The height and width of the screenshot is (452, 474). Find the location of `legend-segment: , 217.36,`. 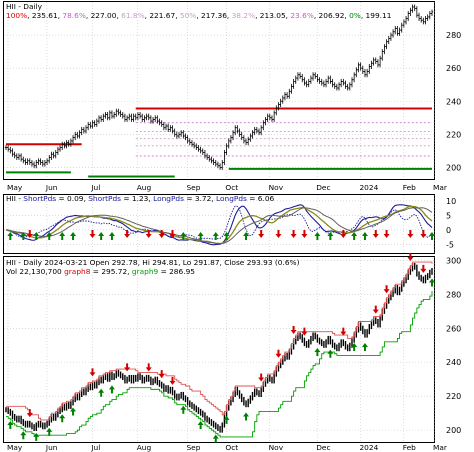

legend-segment: , 217.36, is located at coordinates (213, 15).